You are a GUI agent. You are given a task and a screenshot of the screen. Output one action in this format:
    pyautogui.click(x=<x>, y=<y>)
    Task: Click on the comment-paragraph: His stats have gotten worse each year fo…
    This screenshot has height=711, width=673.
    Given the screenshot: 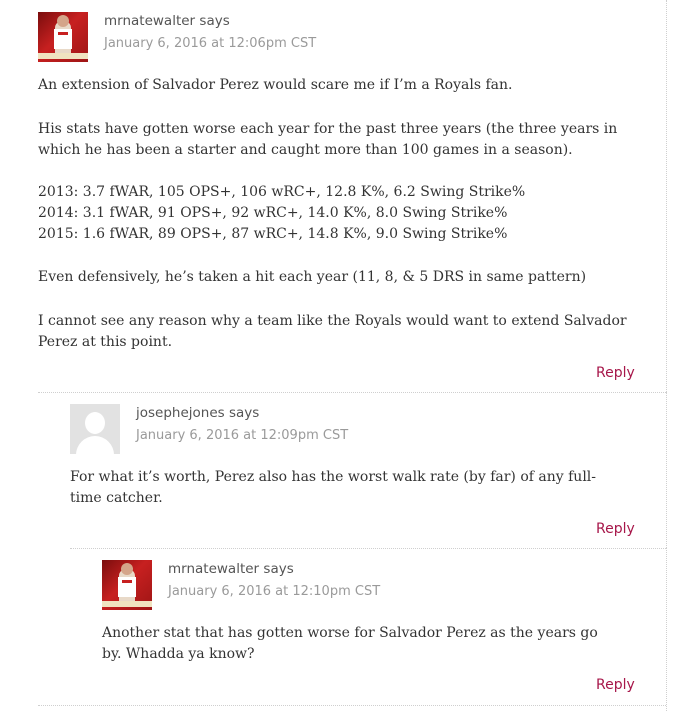 What is the action you would take?
    pyautogui.click(x=328, y=139)
    